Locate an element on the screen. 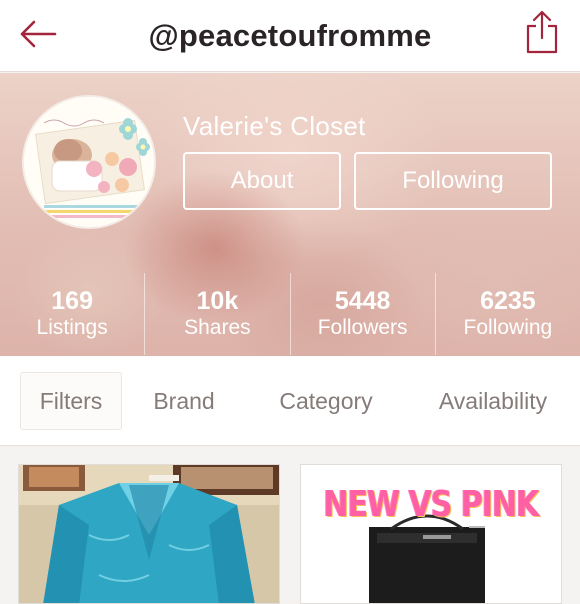 The image size is (580, 604). following-button: Following is located at coordinates (453, 181).